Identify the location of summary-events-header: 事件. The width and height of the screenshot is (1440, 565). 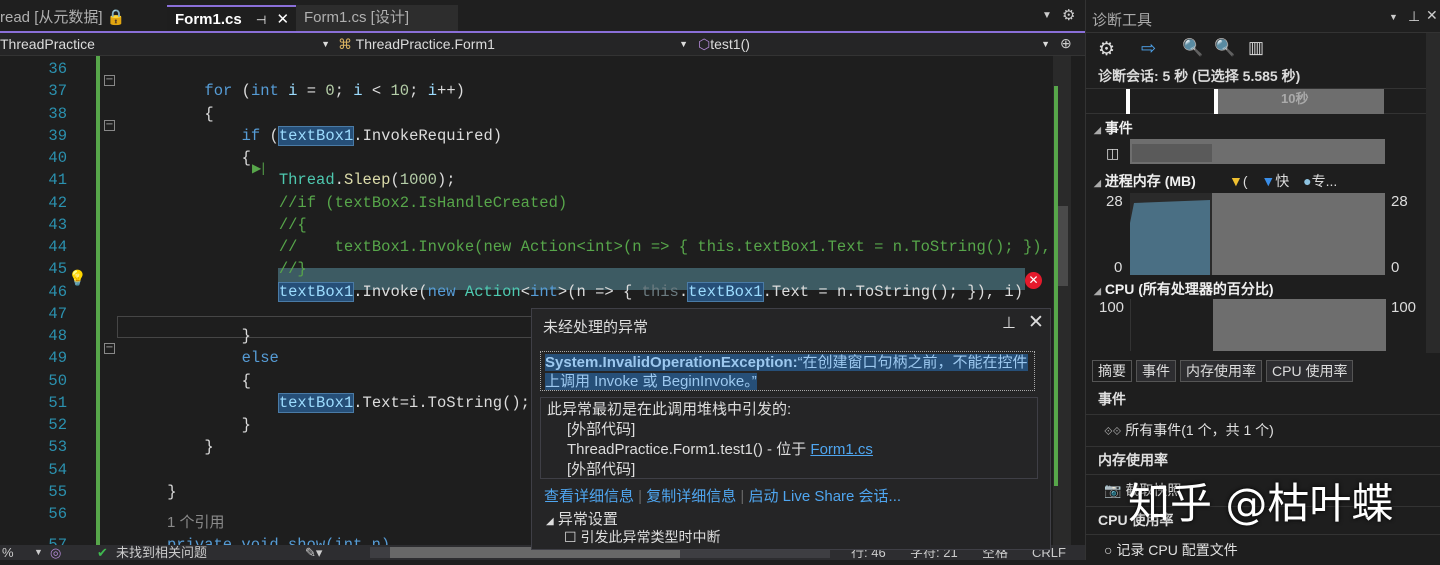
(1263, 400).